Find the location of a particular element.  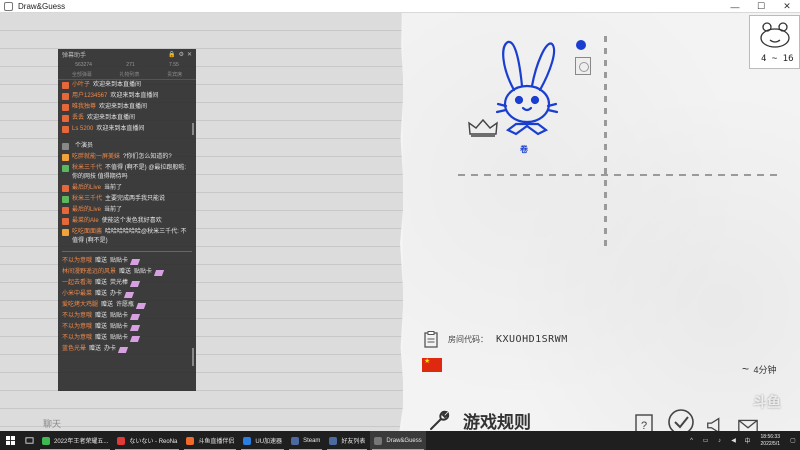

tab-gifts: 礼物列表 is located at coordinates (129, 74).